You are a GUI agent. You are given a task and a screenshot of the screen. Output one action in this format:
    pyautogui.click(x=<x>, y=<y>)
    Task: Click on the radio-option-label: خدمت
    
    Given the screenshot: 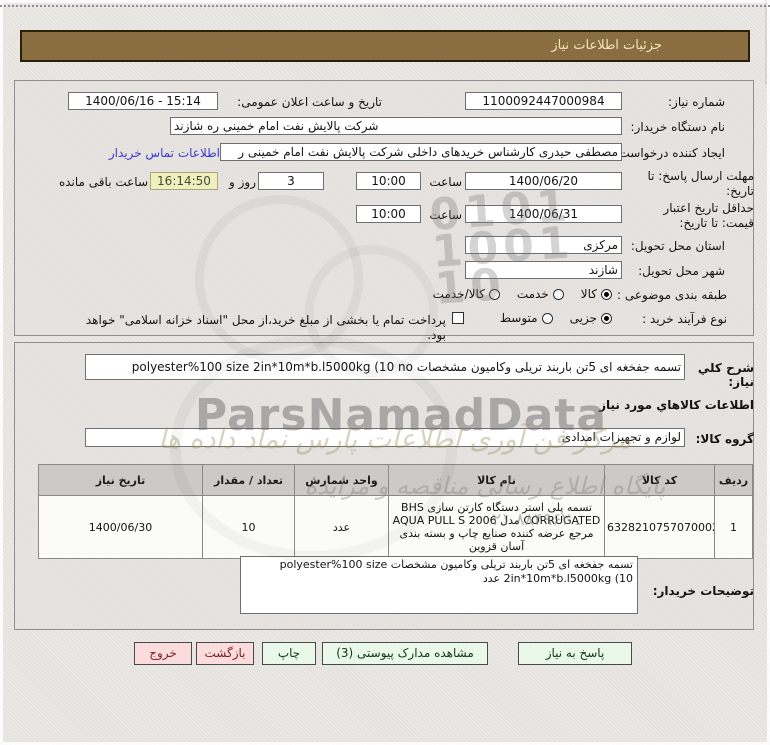 What is the action you would take?
    pyautogui.click(x=532, y=294)
    